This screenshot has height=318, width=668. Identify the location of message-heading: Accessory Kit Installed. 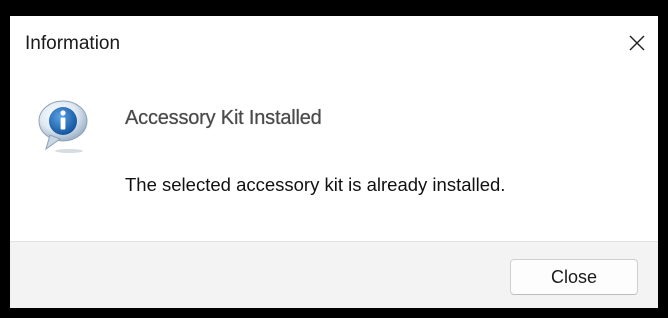
(223, 118).